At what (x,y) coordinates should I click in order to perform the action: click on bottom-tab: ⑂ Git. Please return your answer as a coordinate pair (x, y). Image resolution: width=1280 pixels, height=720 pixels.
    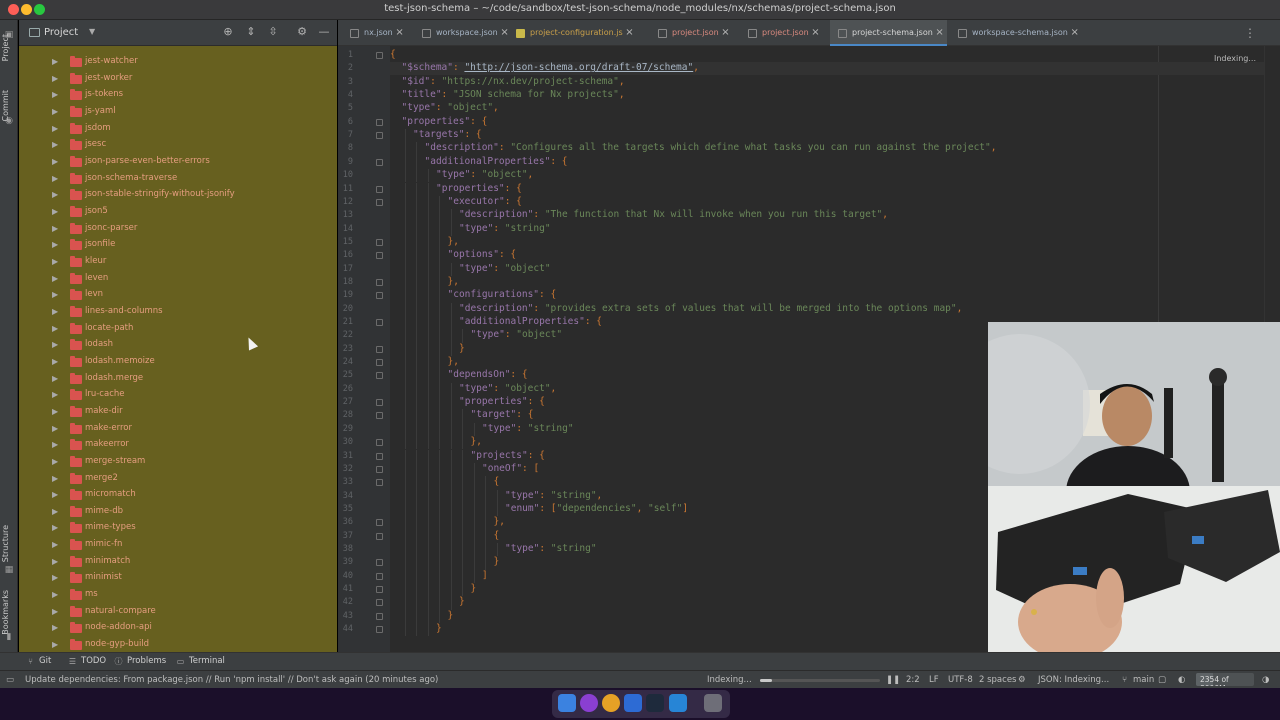
    Looking at the image, I should click on (38, 661).